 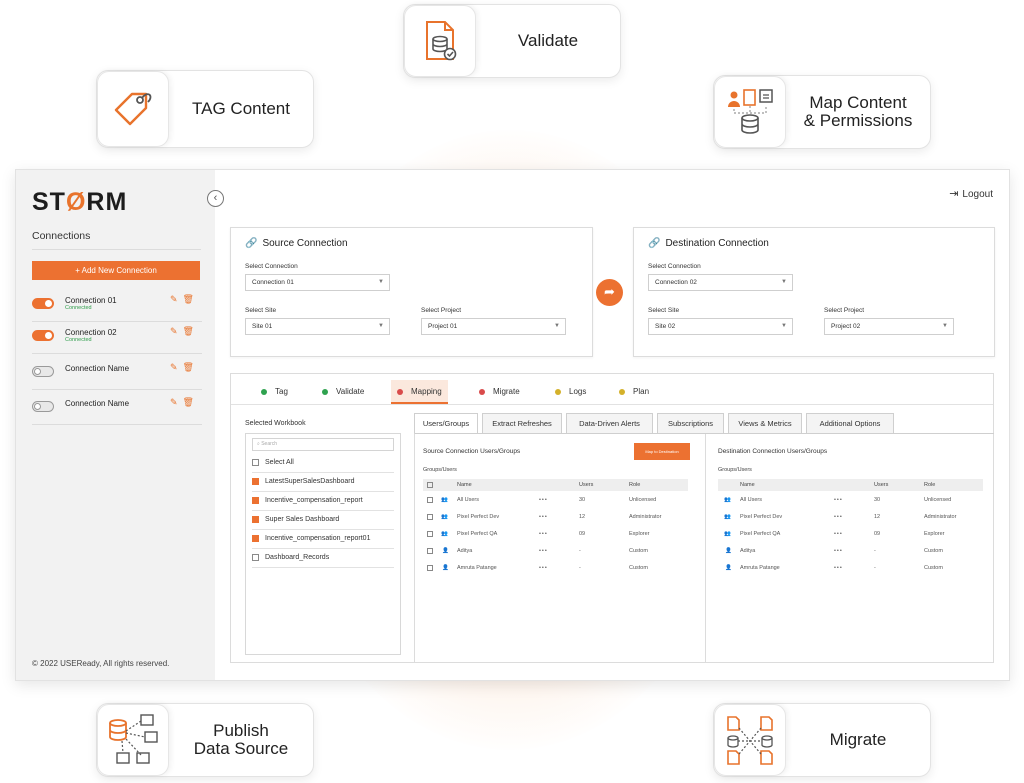 I want to click on status-dot, so click(x=400, y=391).